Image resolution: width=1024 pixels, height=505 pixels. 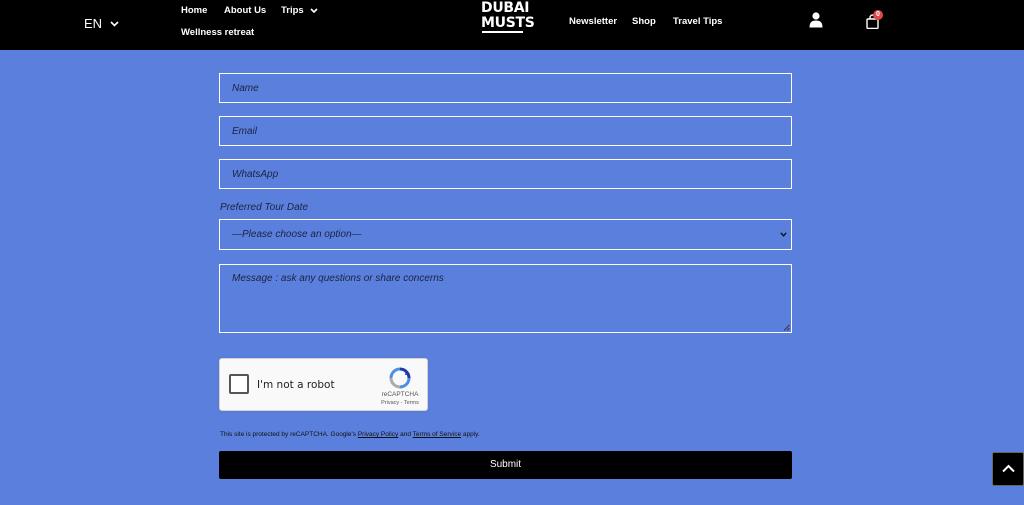 I want to click on email-placeholder: Email, so click(x=245, y=131).